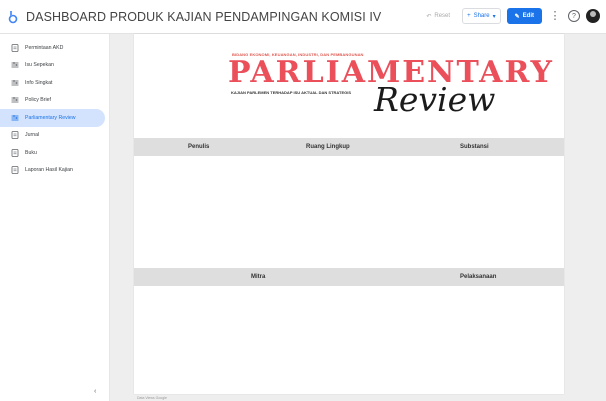  I want to click on sidebar-item-permintaan-akd: Permintaan AKD, so click(52, 48).